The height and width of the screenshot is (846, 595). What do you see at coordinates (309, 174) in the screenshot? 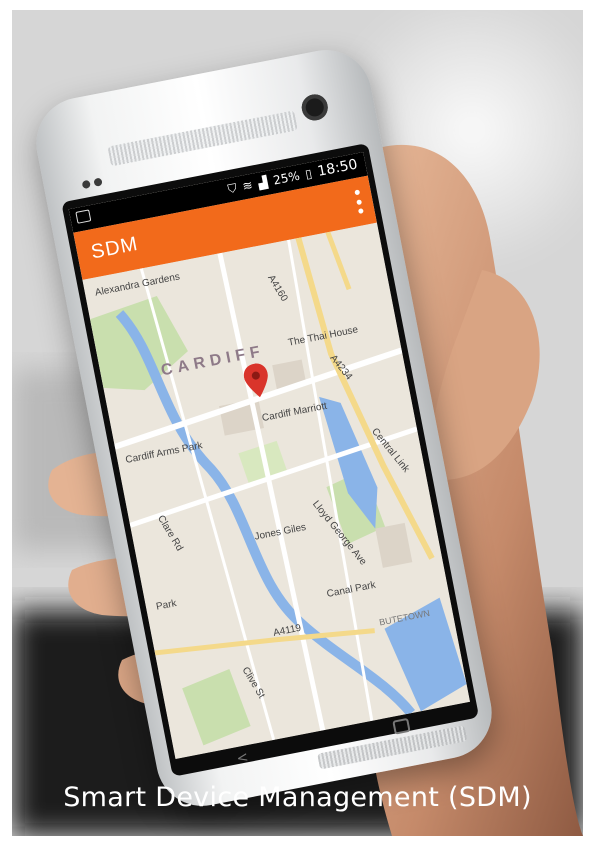
I see `battery-icon: ▯` at bounding box center [309, 174].